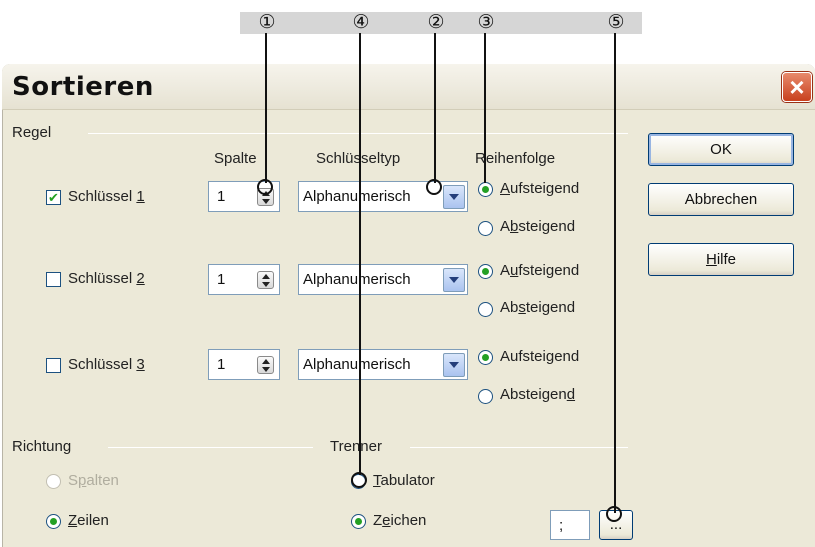  I want to click on dialog-title: Sortieren, so click(83, 87).